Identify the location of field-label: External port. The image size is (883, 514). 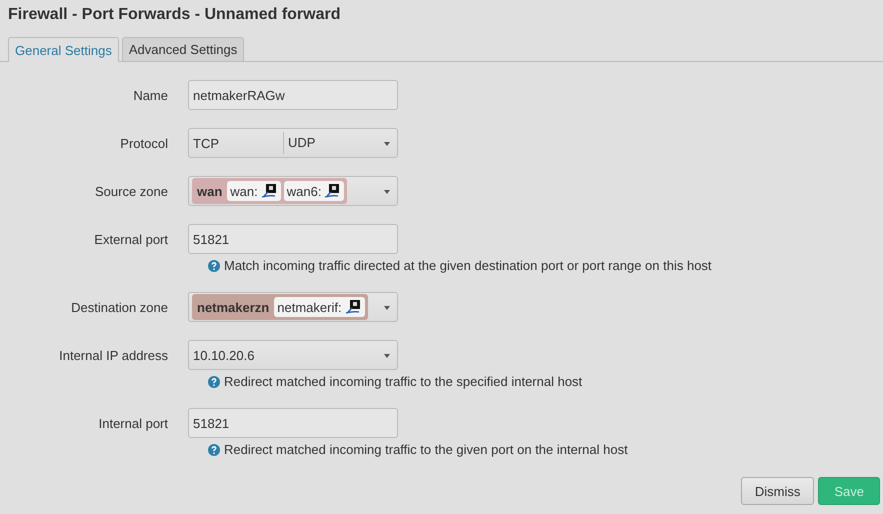
(131, 239).